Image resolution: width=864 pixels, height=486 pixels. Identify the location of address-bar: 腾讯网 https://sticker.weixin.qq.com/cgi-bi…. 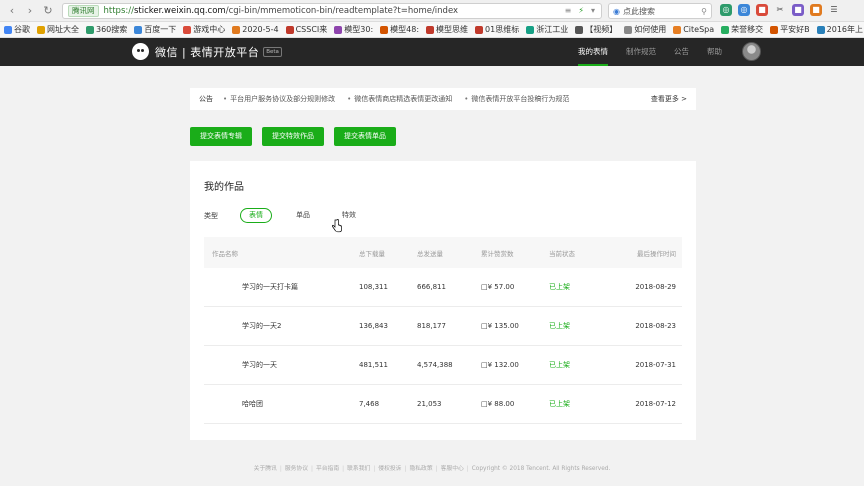
(332, 11).